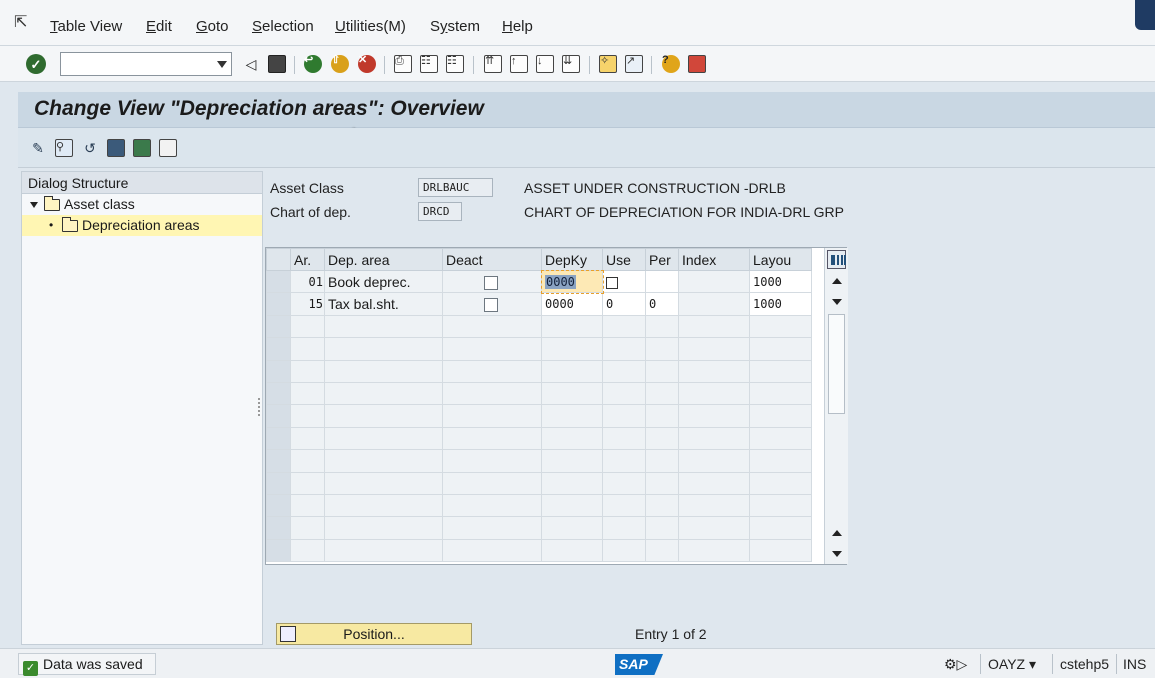  I want to click on scroll-thumb, so click(836, 364).